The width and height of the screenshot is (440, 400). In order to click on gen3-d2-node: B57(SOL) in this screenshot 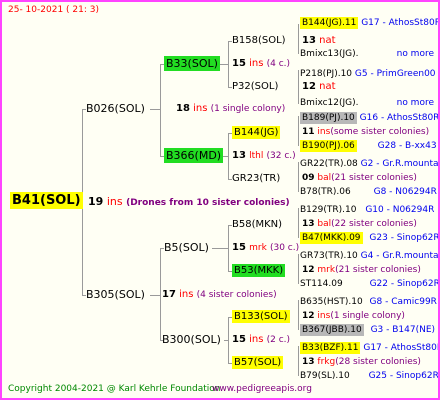, I will do `click(258, 362)`.